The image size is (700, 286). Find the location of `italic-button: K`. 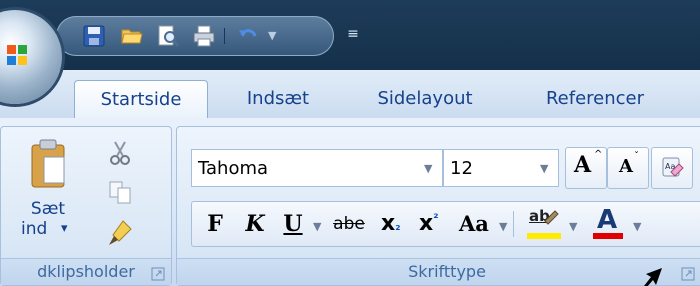

italic-button: K is located at coordinates (255, 224).